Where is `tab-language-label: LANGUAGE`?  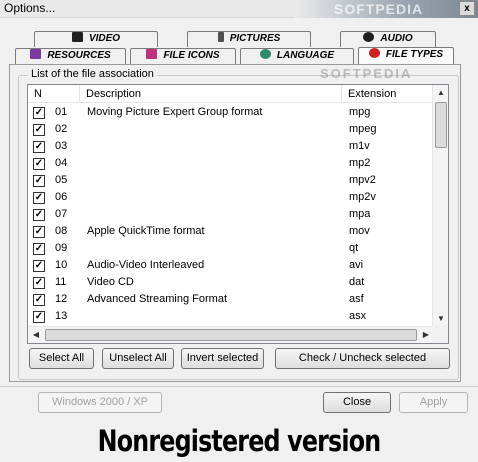
tab-language-label: LANGUAGE is located at coordinates (305, 55).